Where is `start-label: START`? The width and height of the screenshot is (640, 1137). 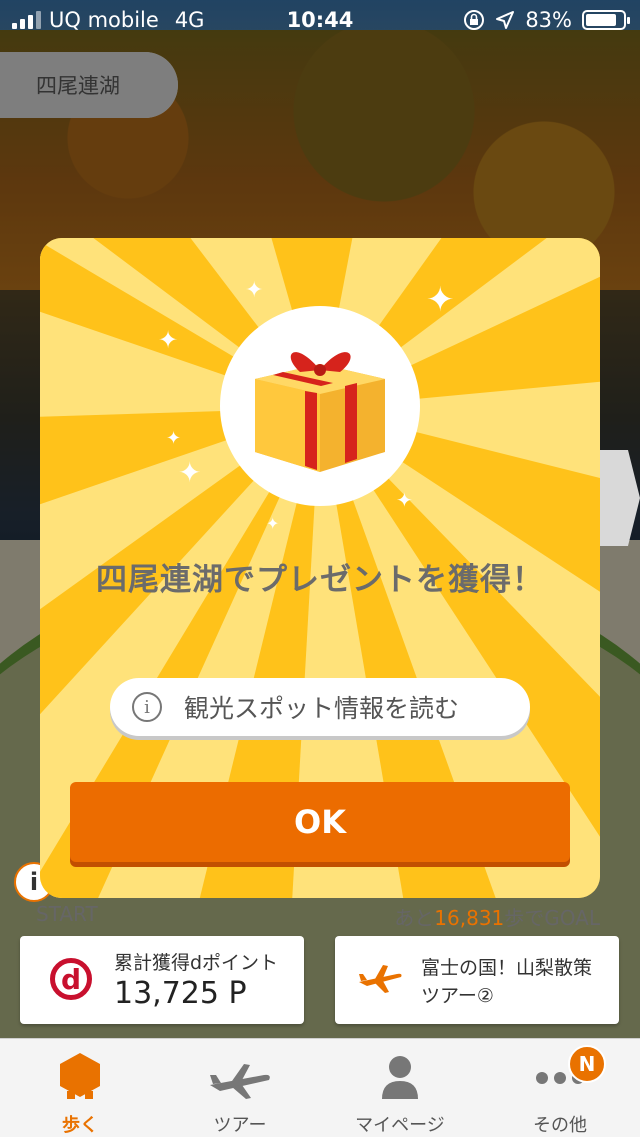 start-label: START is located at coordinates (67, 914).